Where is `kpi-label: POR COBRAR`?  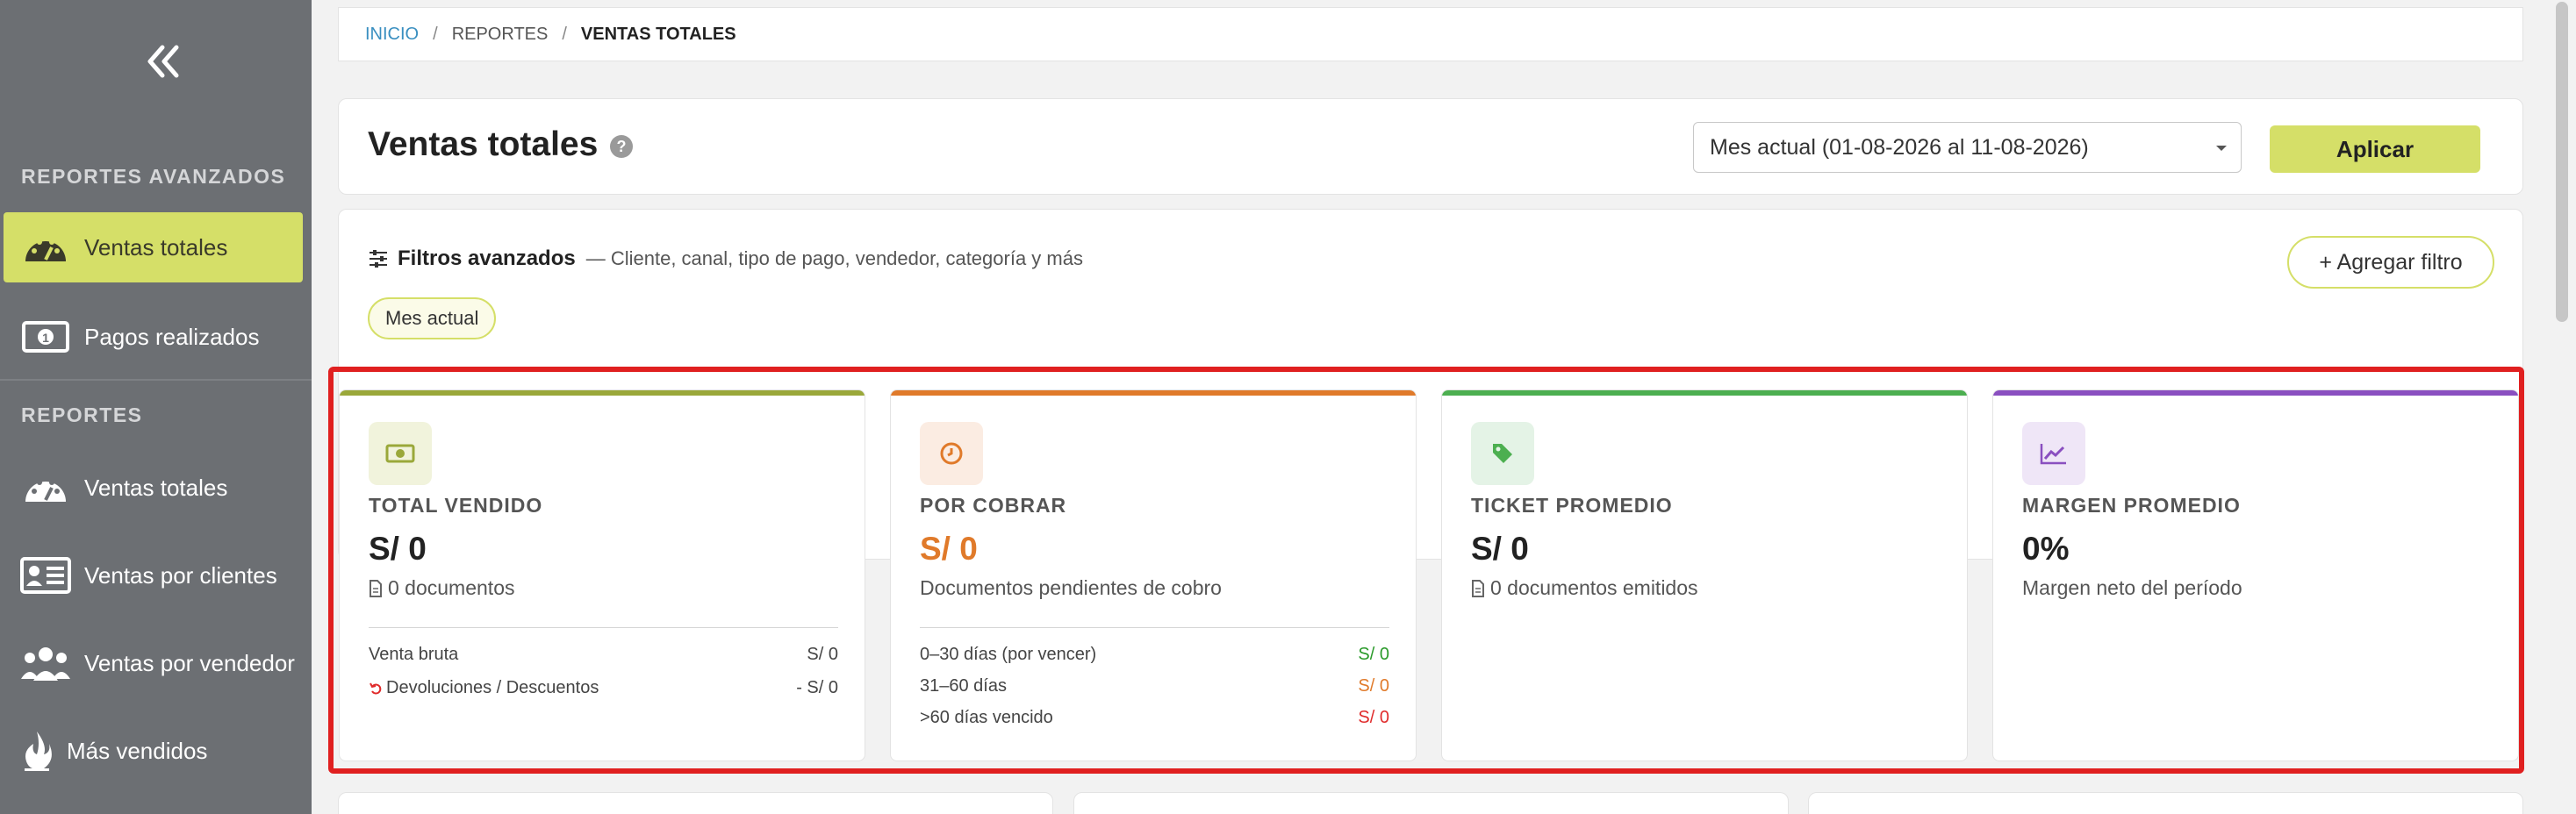
kpi-label: POR COBRAR is located at coordinates (994, 506).